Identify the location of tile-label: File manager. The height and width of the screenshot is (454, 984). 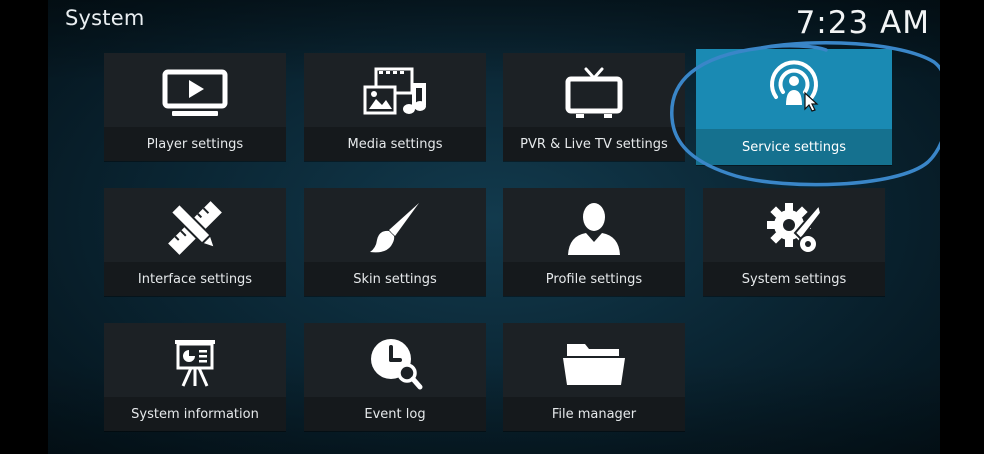
(594, 414).